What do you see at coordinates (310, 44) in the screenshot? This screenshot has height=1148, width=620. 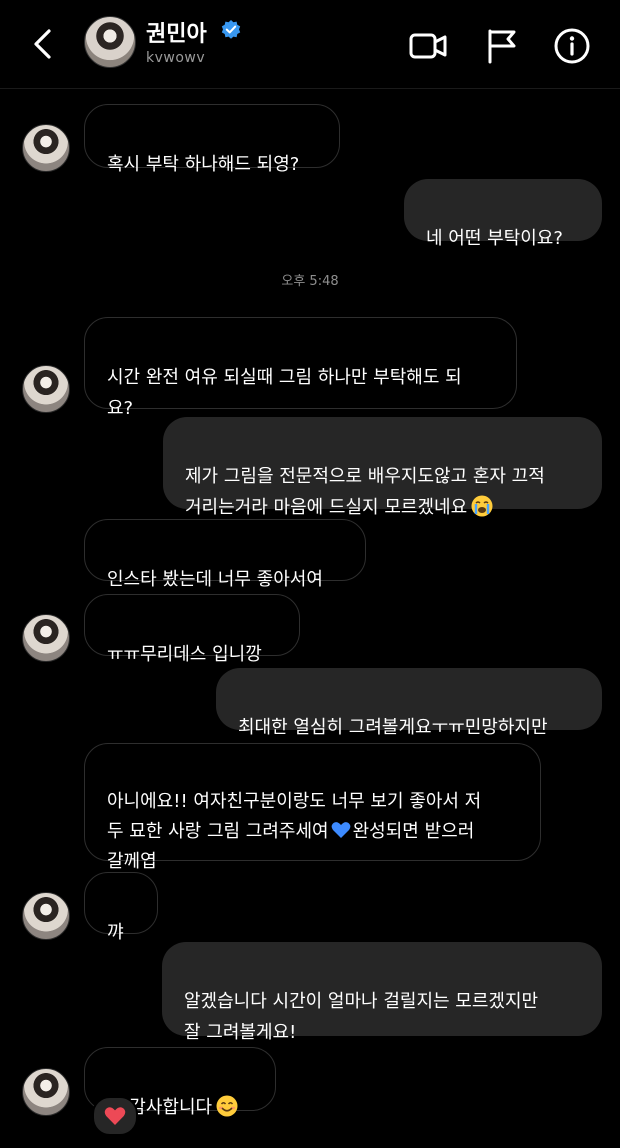 I see `chat-header: 권민아 kvwowv` at bounding box center [310, 44].